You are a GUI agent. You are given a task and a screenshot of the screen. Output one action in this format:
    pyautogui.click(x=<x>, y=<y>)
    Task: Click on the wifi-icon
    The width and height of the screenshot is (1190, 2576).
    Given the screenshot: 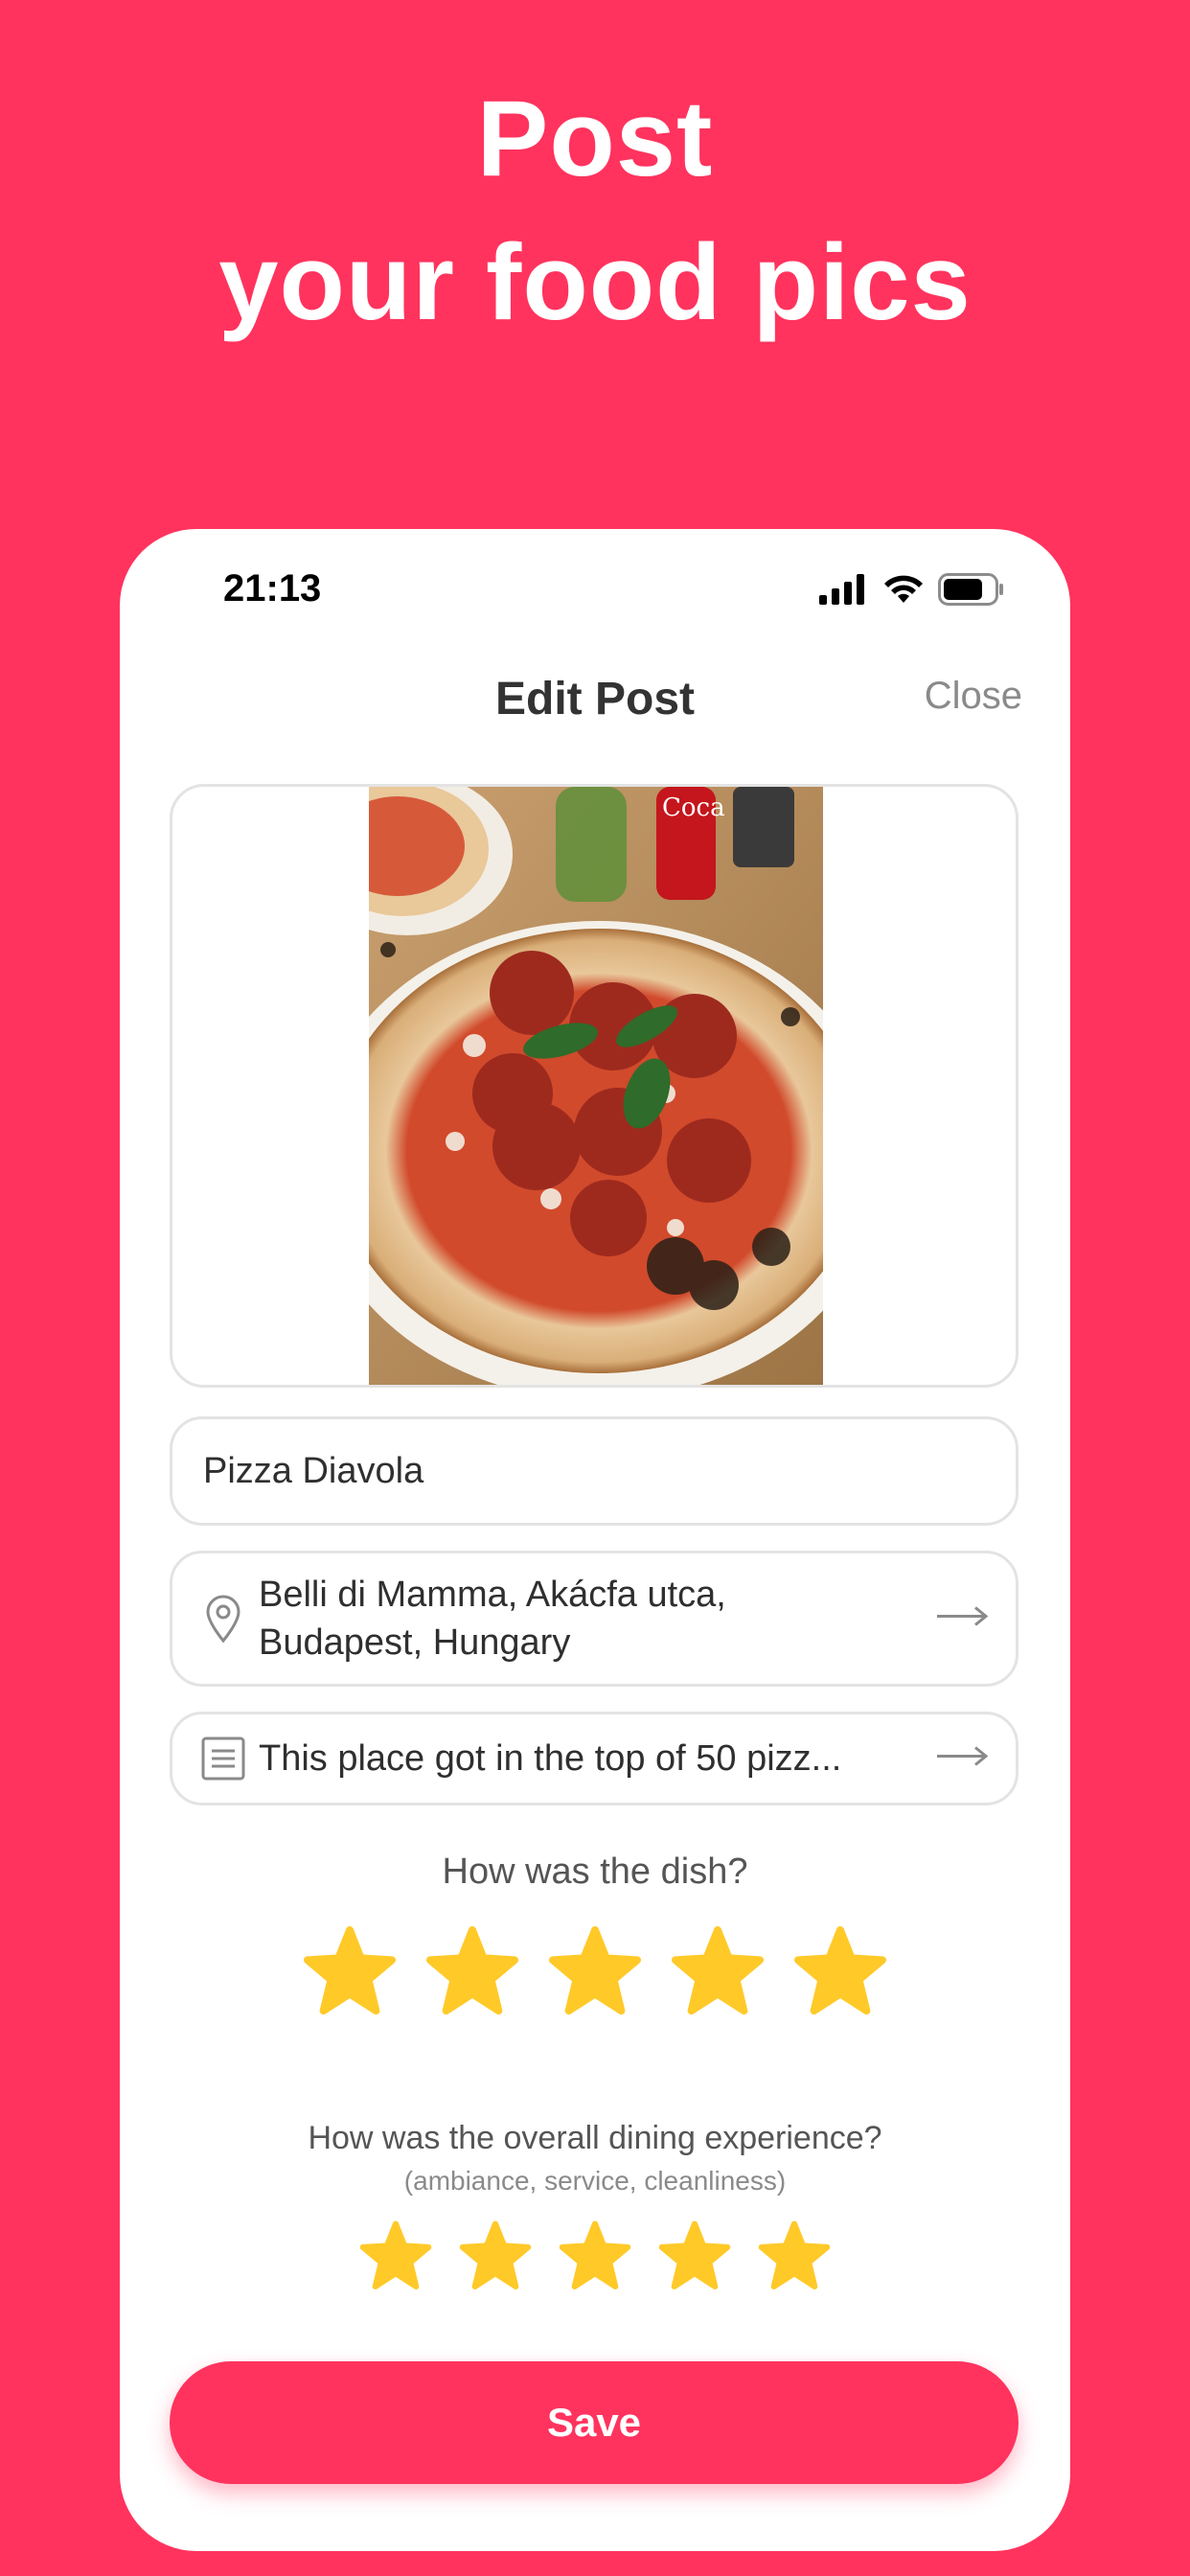 What is the action you would take?
    pyautogui.click(x=904, y=589)
    